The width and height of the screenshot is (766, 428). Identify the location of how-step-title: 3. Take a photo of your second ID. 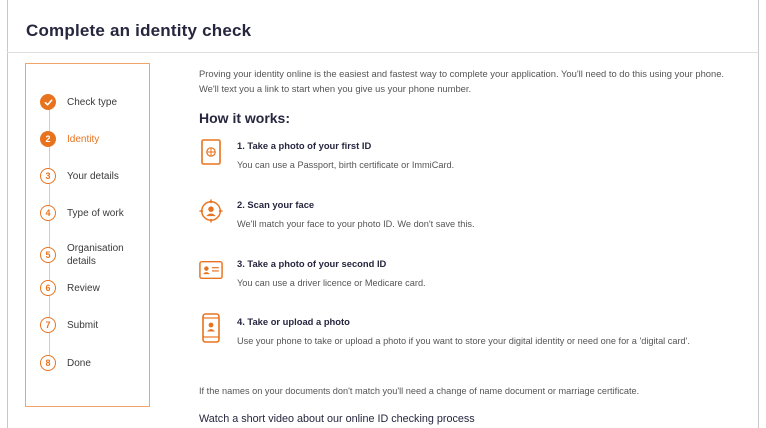
(312, 263).